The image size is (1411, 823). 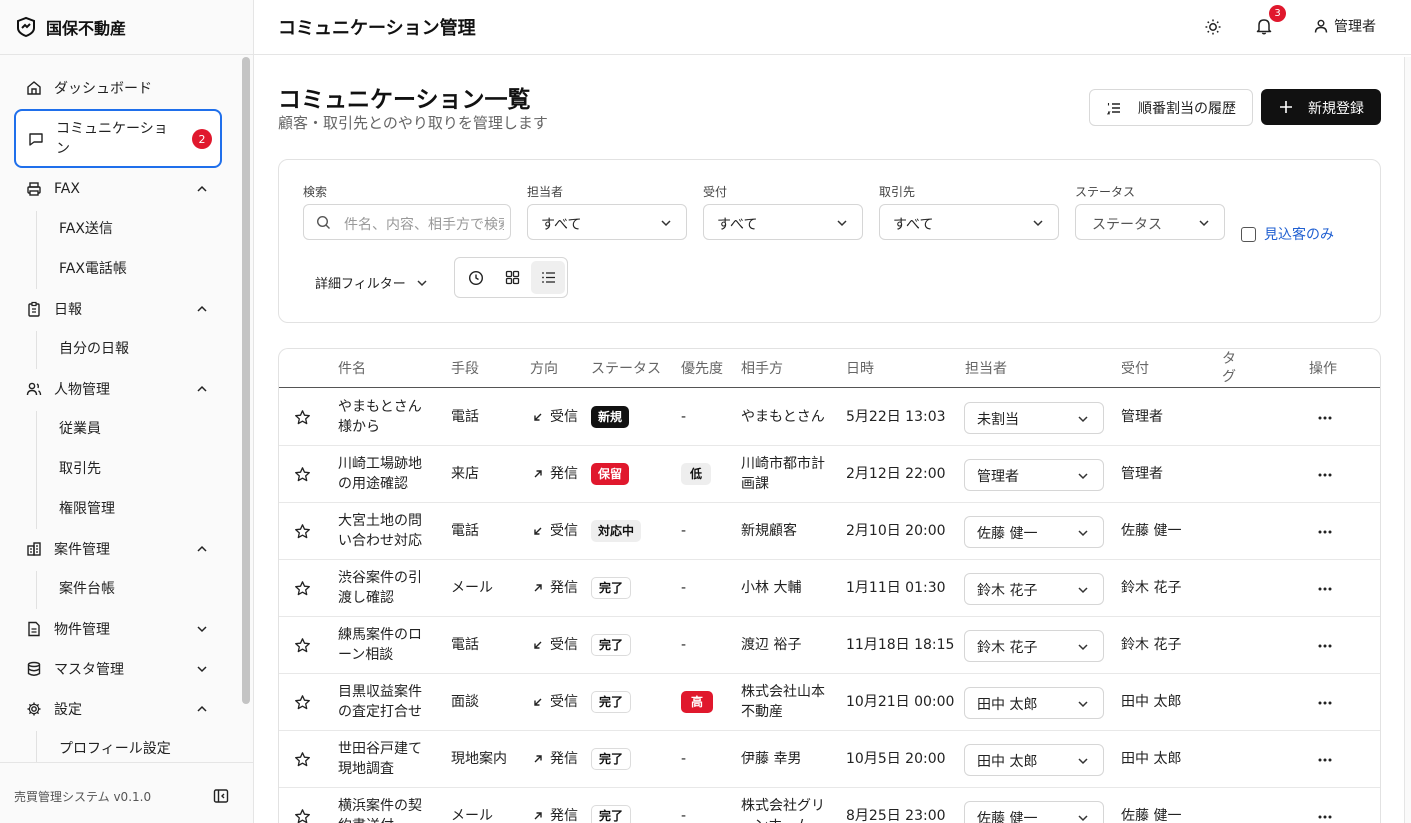 I want to click on priority-value: -, so click(x=684, y=588).